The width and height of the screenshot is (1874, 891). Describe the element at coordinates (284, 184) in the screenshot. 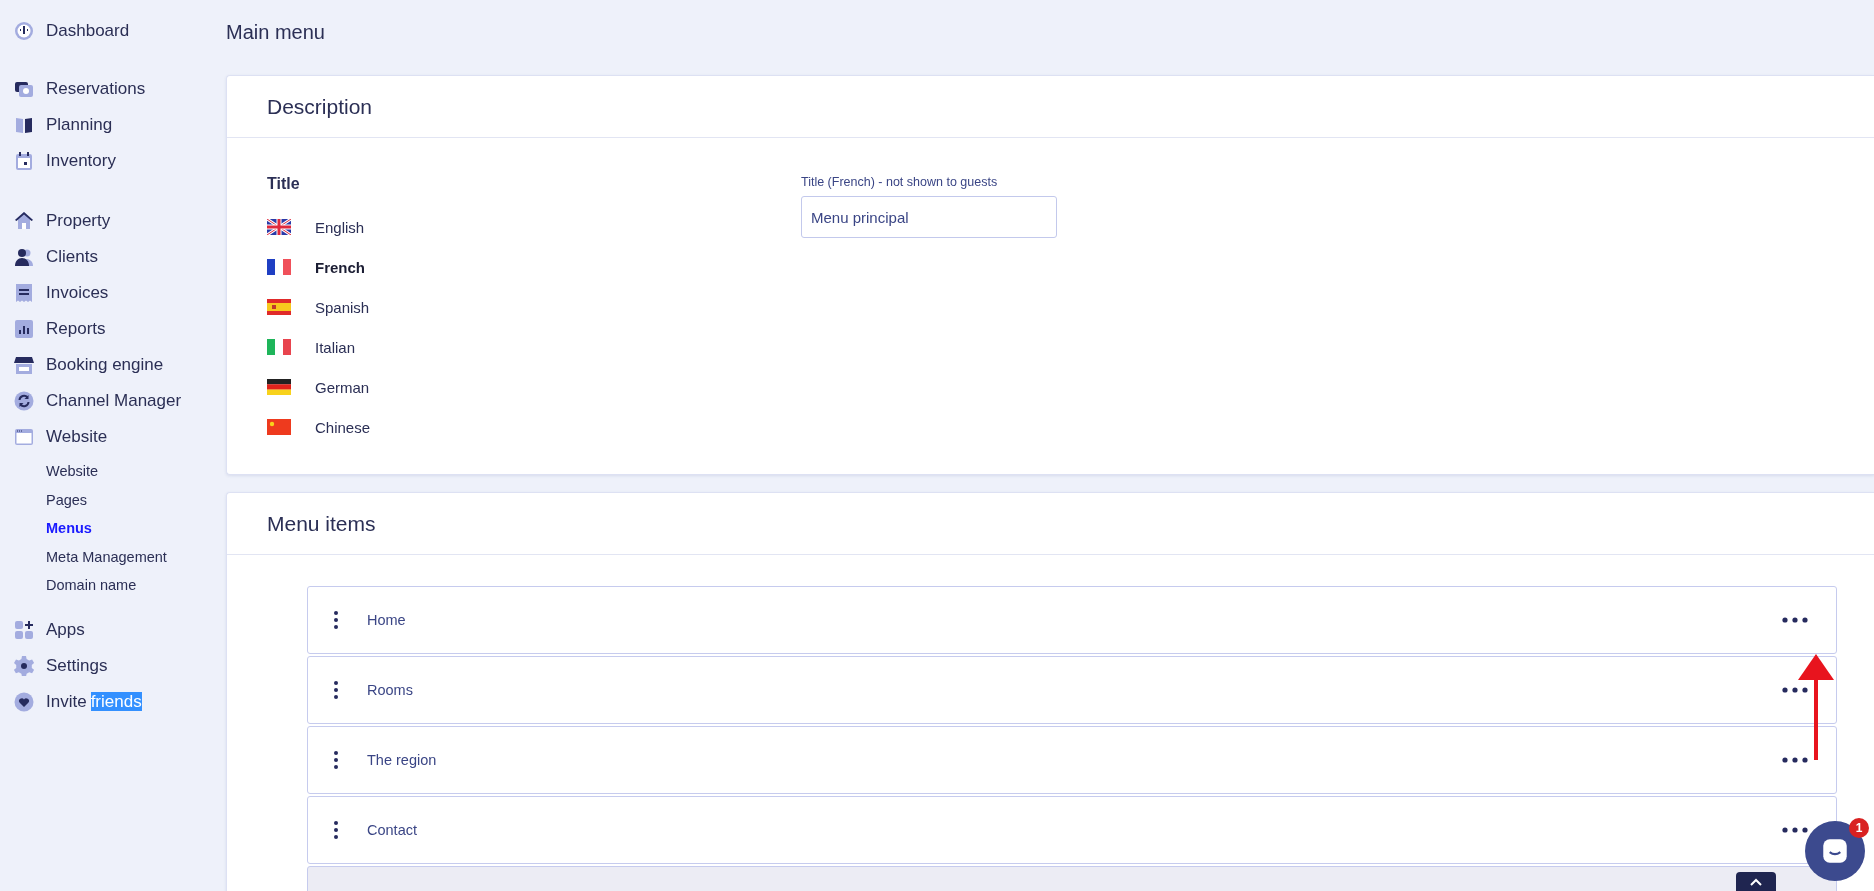

I see `title-label: Title` at that location.